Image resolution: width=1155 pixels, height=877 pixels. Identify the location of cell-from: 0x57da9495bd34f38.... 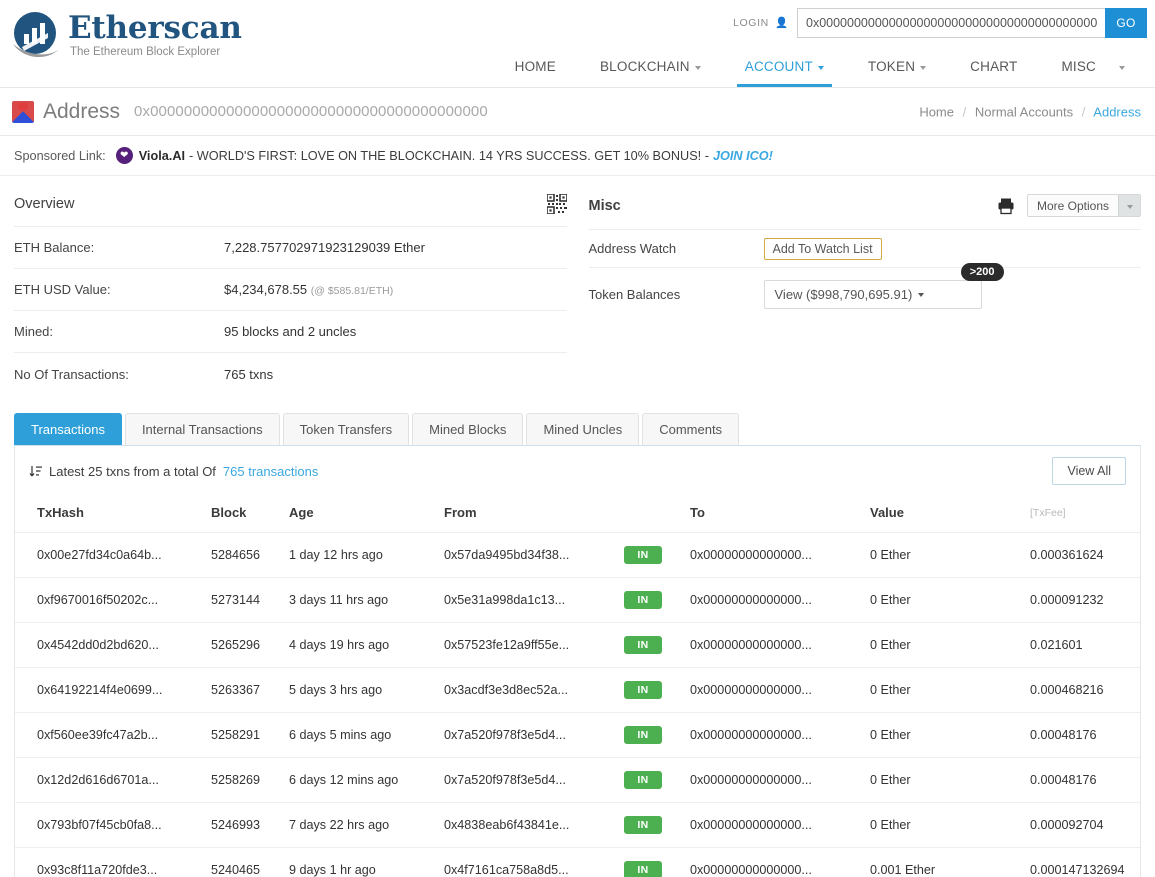
(528, 555).